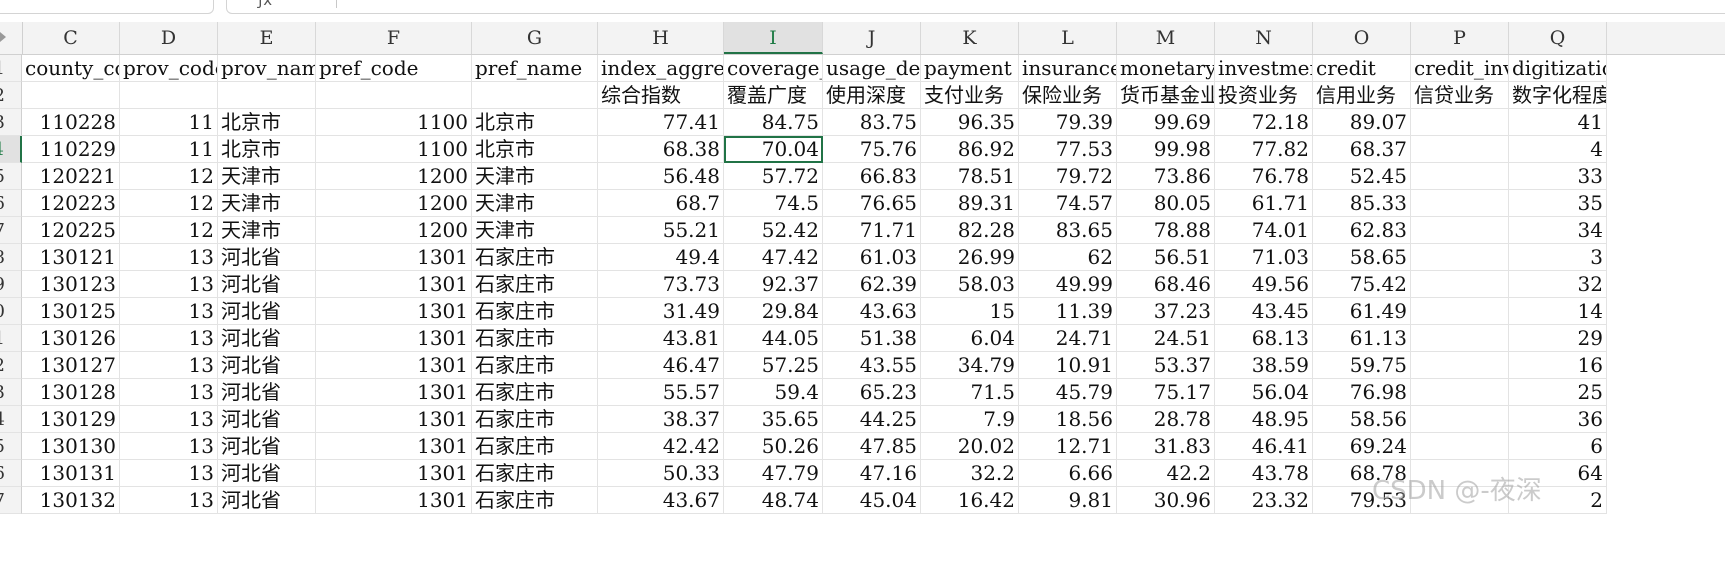 Image resolution: width=1725 pixels, height=568 pixels. What do you see at coordinates (661, 149) in the screenshot?
I see `cell: 68.38` at bounding box center [661, 149].